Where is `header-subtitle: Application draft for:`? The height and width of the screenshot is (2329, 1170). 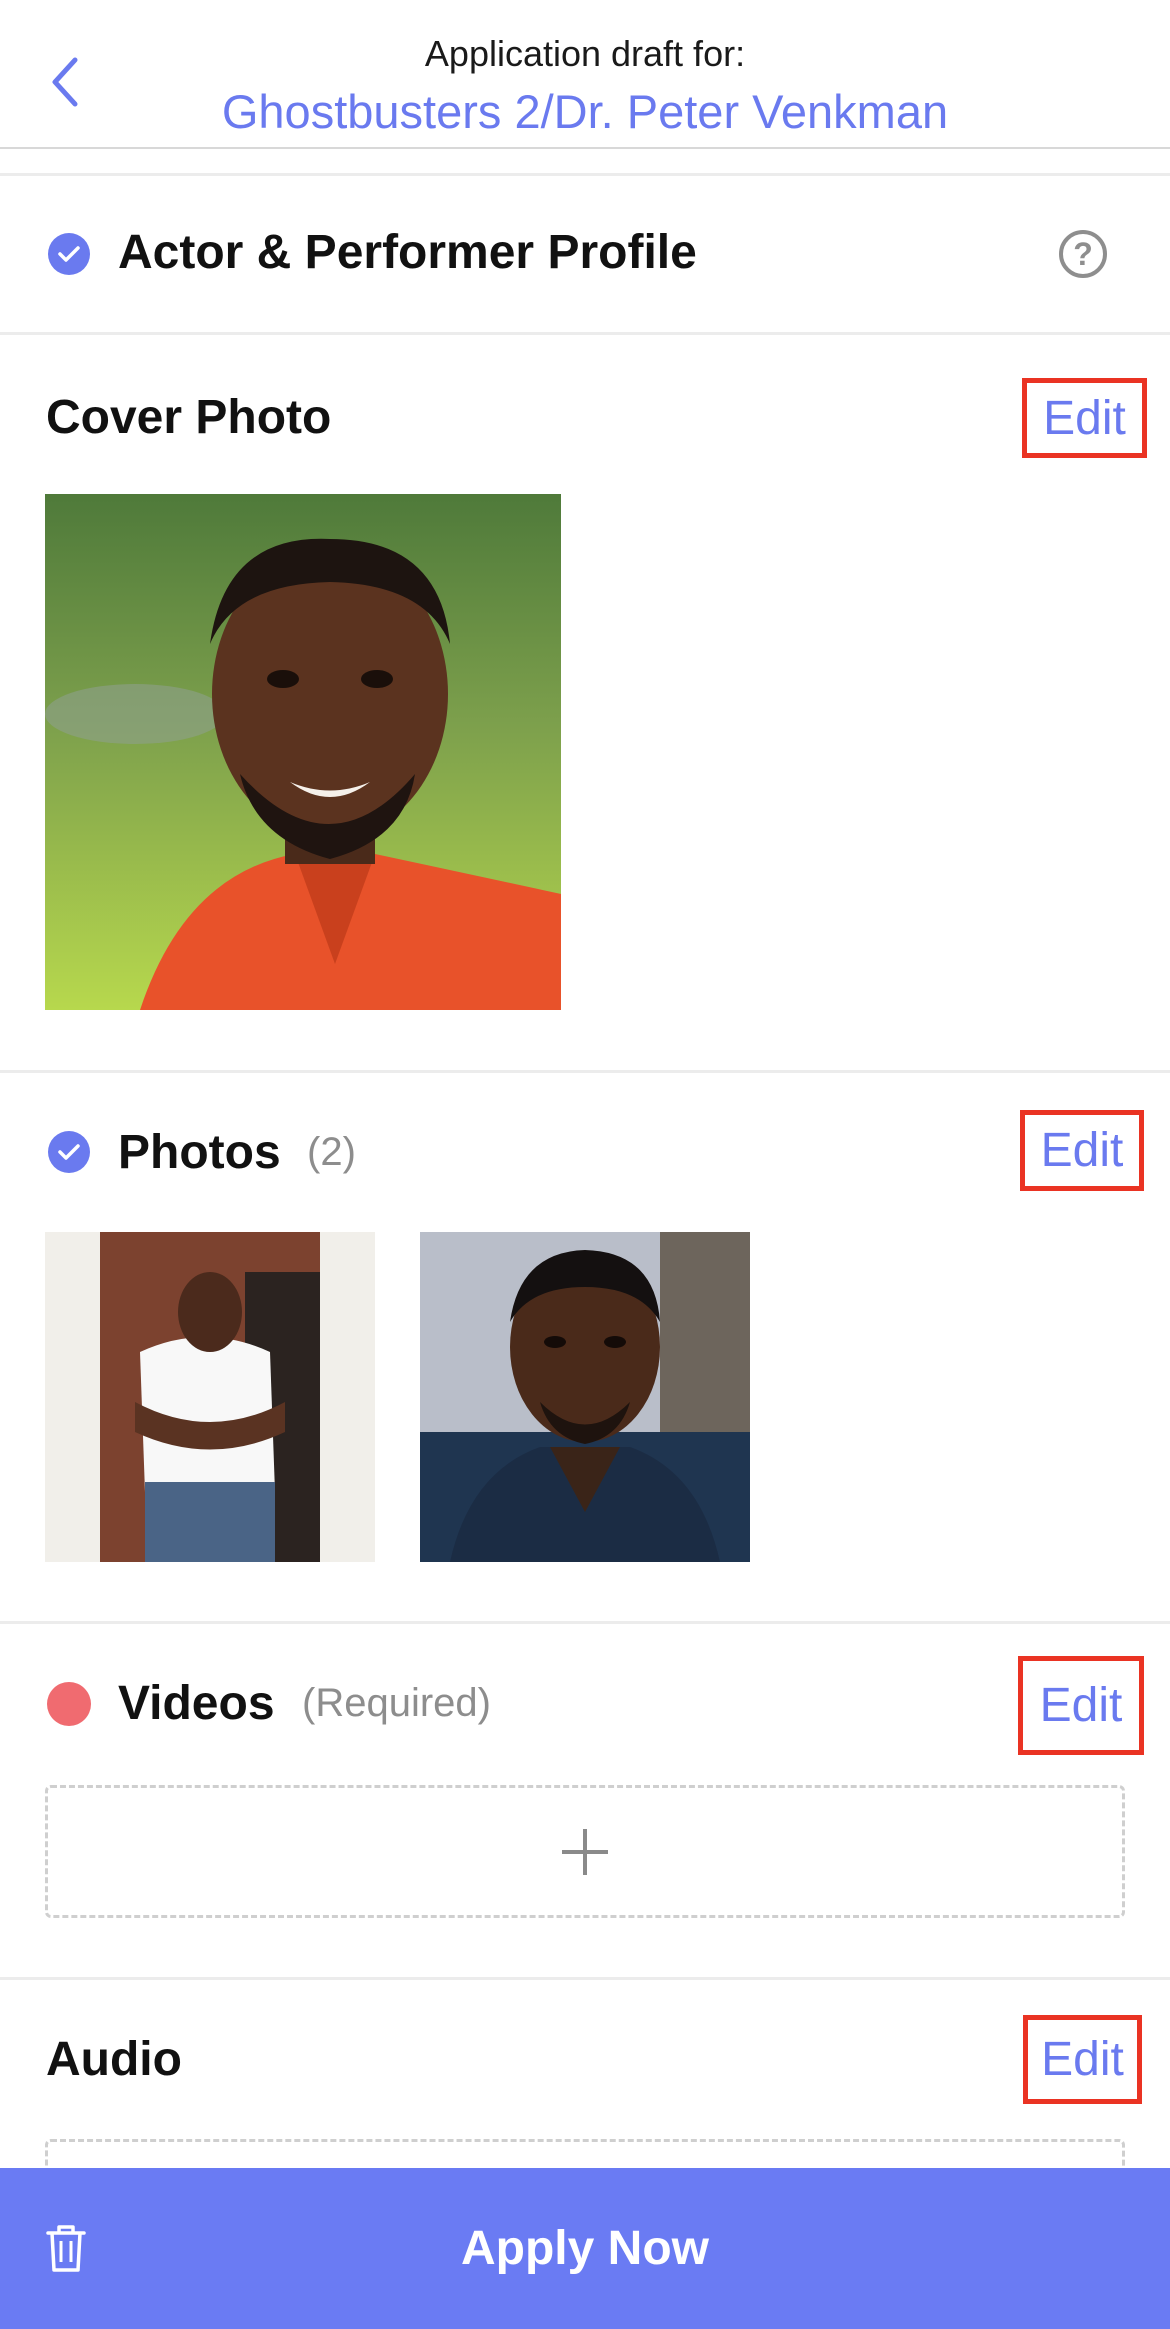 header-subtitle: Application draft for: is located at coordinates (585, 53).